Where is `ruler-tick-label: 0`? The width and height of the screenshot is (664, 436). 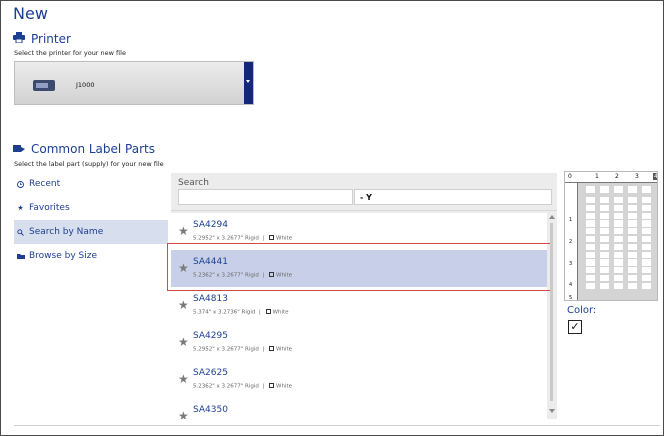 ruler-tick-label: 0 is located at coordinates (570, 176).